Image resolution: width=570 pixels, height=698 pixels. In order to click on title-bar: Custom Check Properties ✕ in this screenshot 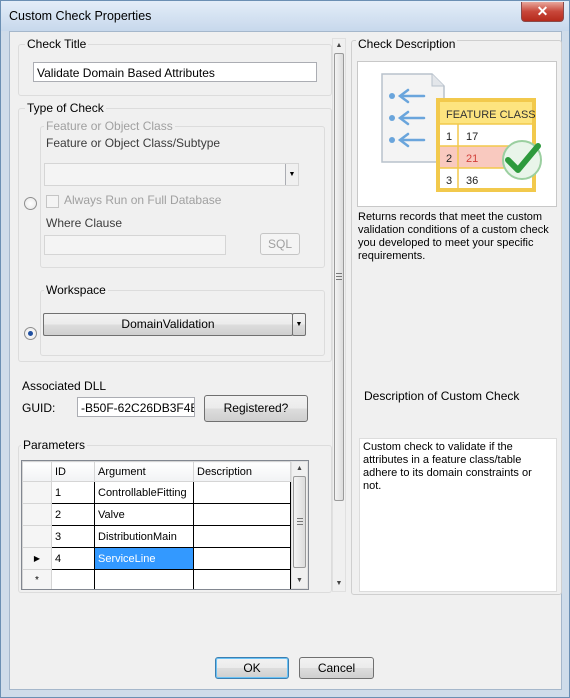, I will do `click(285, 16)`.